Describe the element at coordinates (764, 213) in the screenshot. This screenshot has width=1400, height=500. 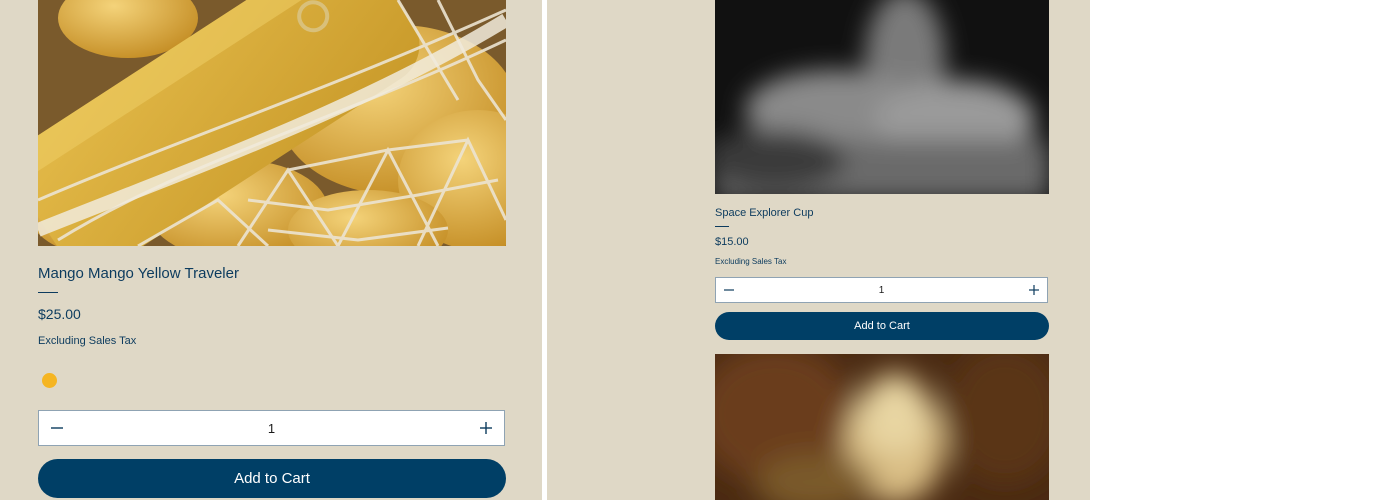
I see `product-title: Space Explorer Cup` at that location.